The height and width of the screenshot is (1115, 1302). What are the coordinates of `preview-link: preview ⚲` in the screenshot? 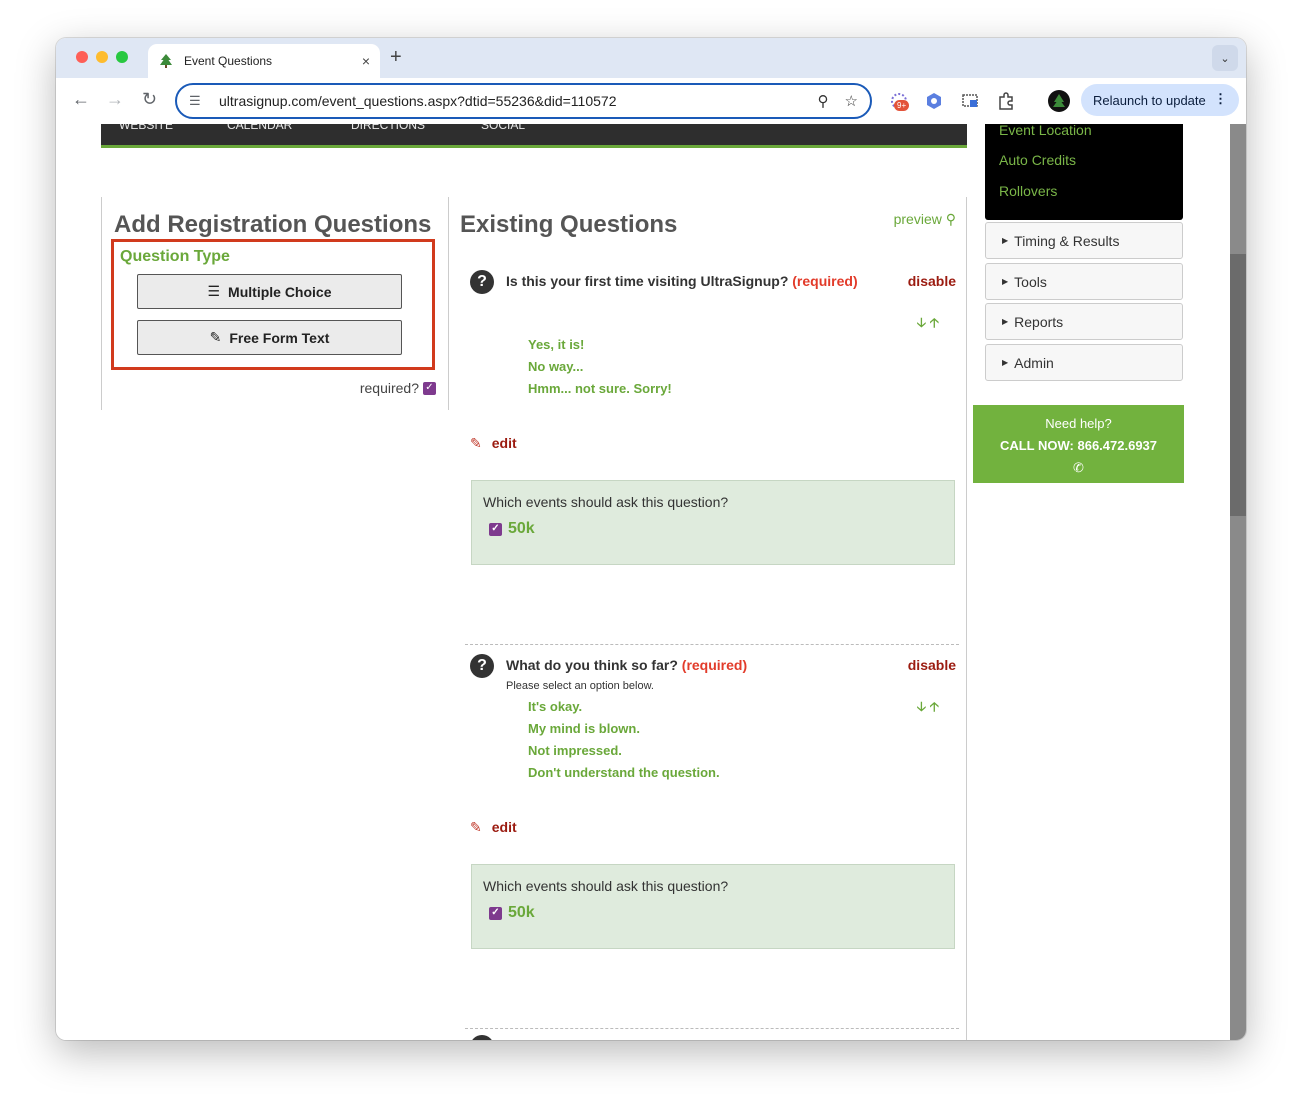 It's located at (925, 219).